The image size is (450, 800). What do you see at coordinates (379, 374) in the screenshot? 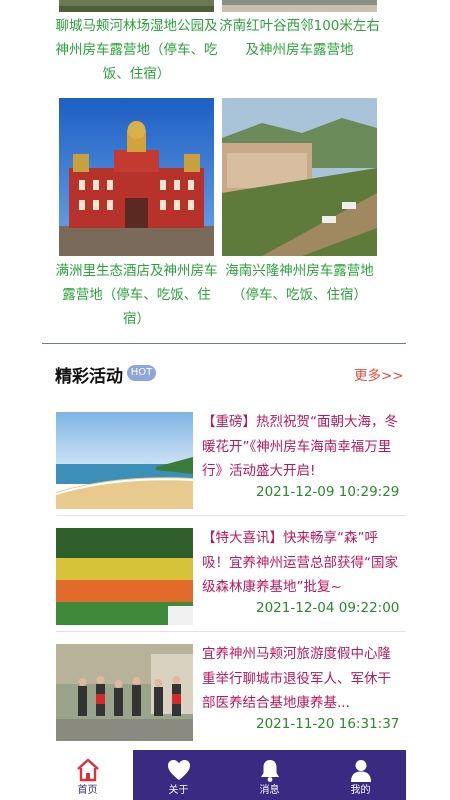
I see `more-link: 更多>>` at bounding box center [379, 374].